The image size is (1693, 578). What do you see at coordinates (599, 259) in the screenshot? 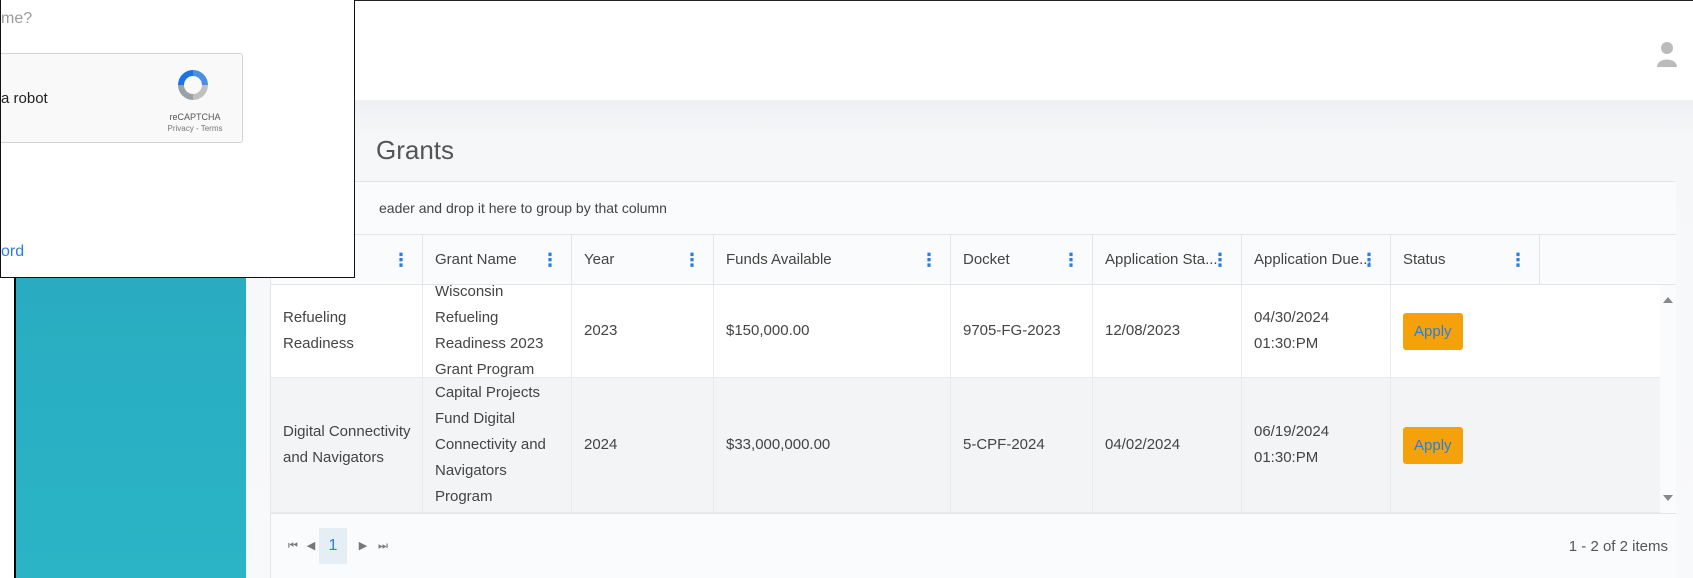
I see `column-header-label: Year` at bounding box center [599, 259].